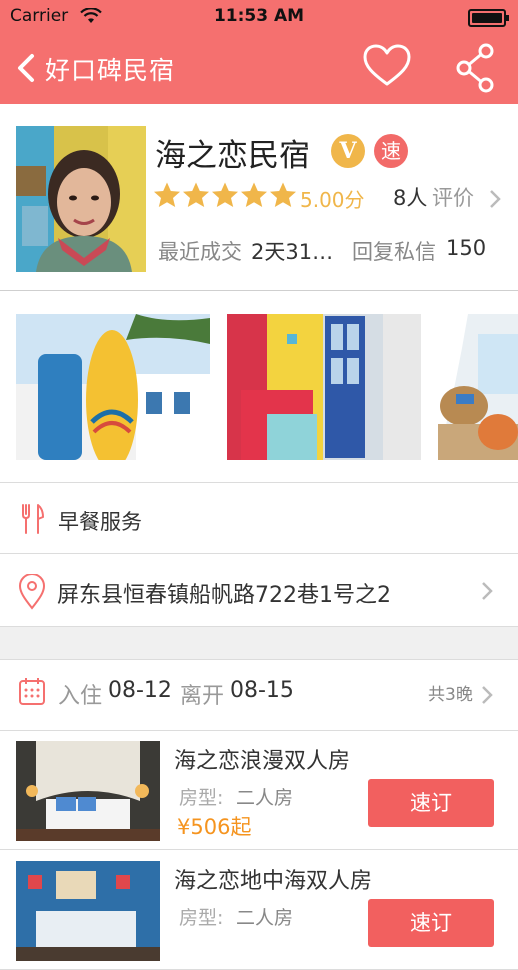 Image resolution: width=518 pixels, height=970 pixels. What do you see at coordinates (214, 827) in the screenshot?
I see `room-price: ¥506起` at bounding box center [214, 827].